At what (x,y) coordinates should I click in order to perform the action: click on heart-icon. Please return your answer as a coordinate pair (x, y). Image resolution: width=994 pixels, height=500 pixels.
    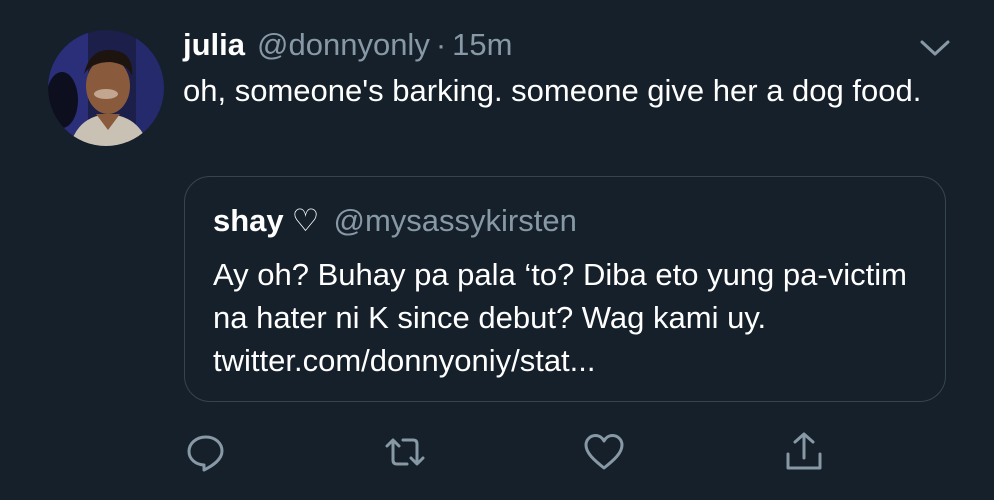
    Looking at the image, I should click on (604, 452).